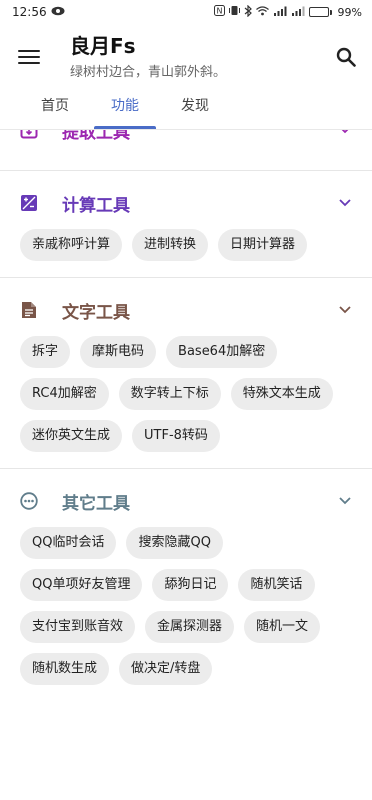 This screenshot has height=800, width=372. Describe the element at coordinates (148, 72) in the screenshot. I see `app-subtitle: 绿树村边合，青山郭外斜。` at that location.